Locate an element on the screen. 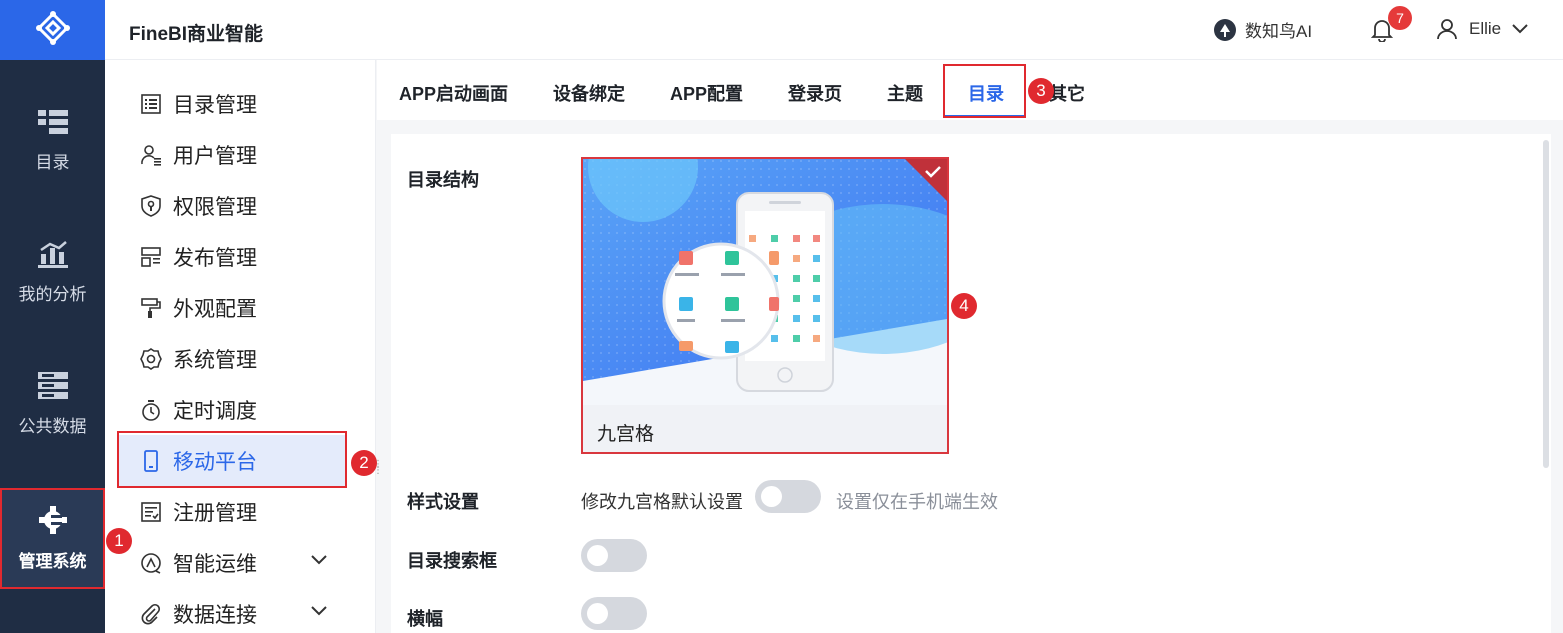  tab-other: 其它 is located at coordinates (1067, 93).